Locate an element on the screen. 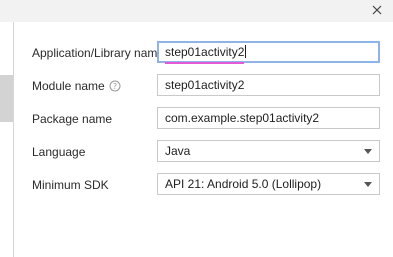  app-name-row: Application/Library name step01activity2 is located at coordinates (203, 53).